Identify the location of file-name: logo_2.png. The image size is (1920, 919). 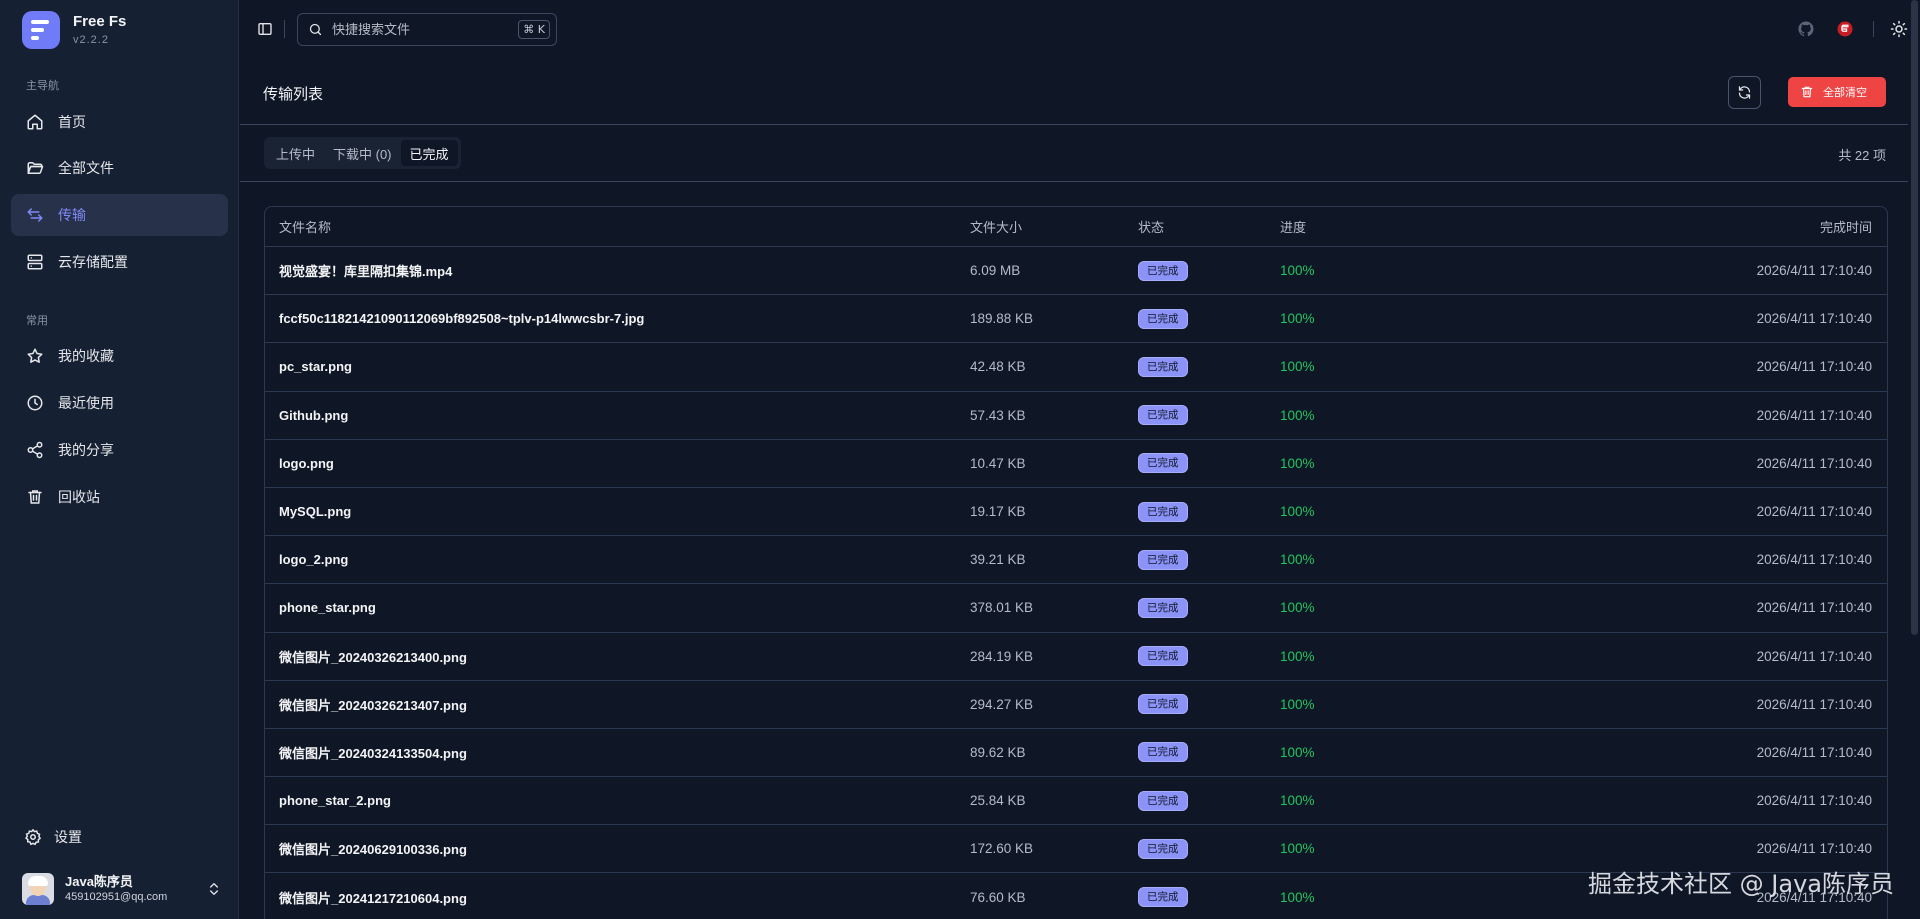
(314, 560).